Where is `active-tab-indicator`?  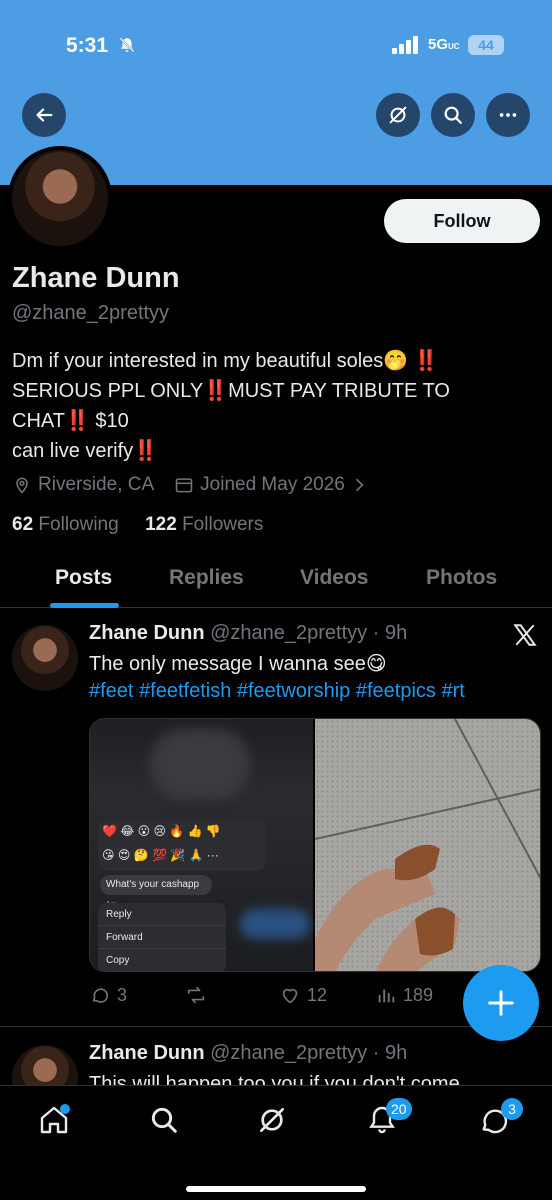 active-tab-indicator is located at coordinates (84, 605).